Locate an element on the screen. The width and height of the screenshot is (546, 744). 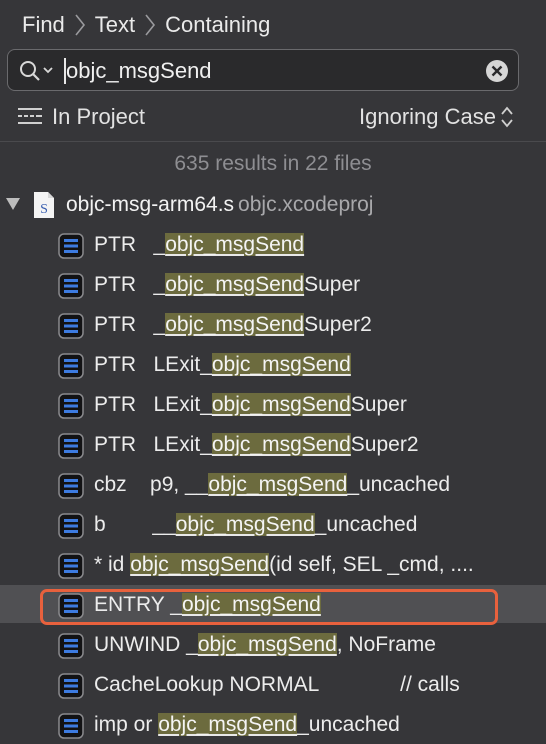
breadcrumb-item-text: Text is located at coordinates (115, 25).